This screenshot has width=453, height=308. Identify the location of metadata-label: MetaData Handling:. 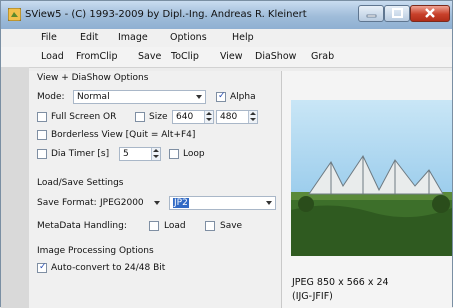
(82, 226).